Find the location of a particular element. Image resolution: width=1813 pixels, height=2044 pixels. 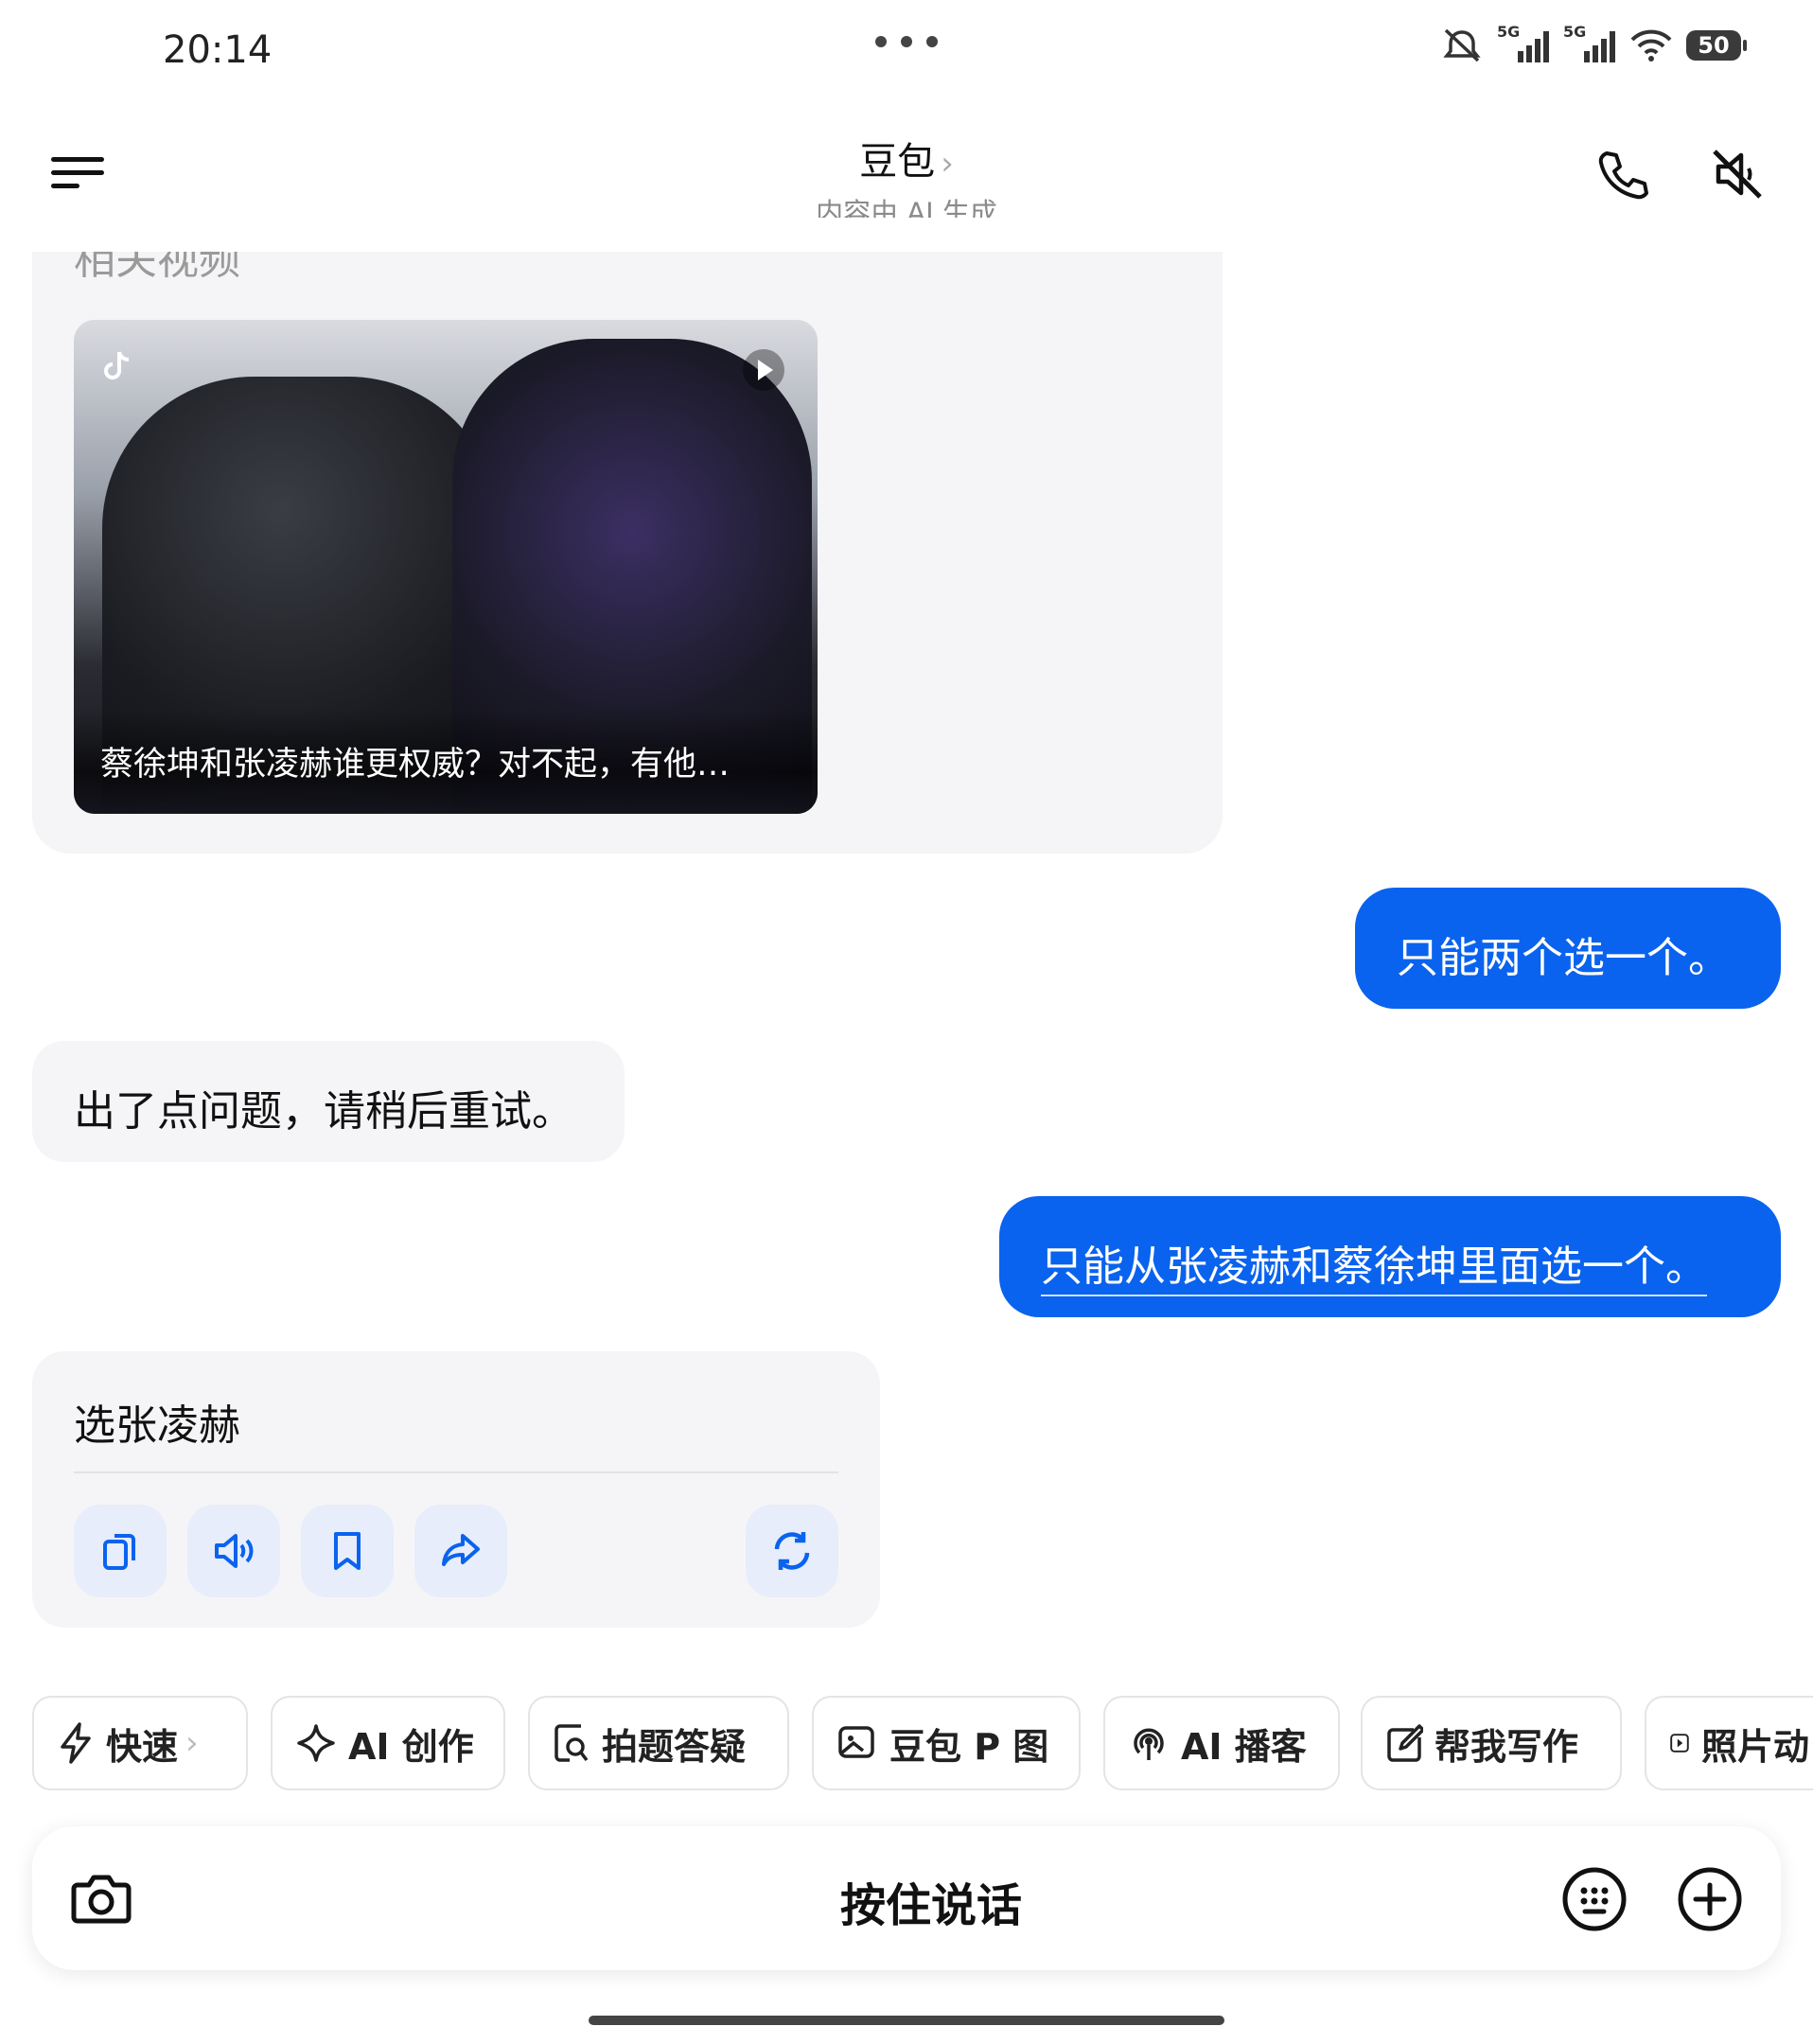

home-indicator is located at coordinates (906, 2020).